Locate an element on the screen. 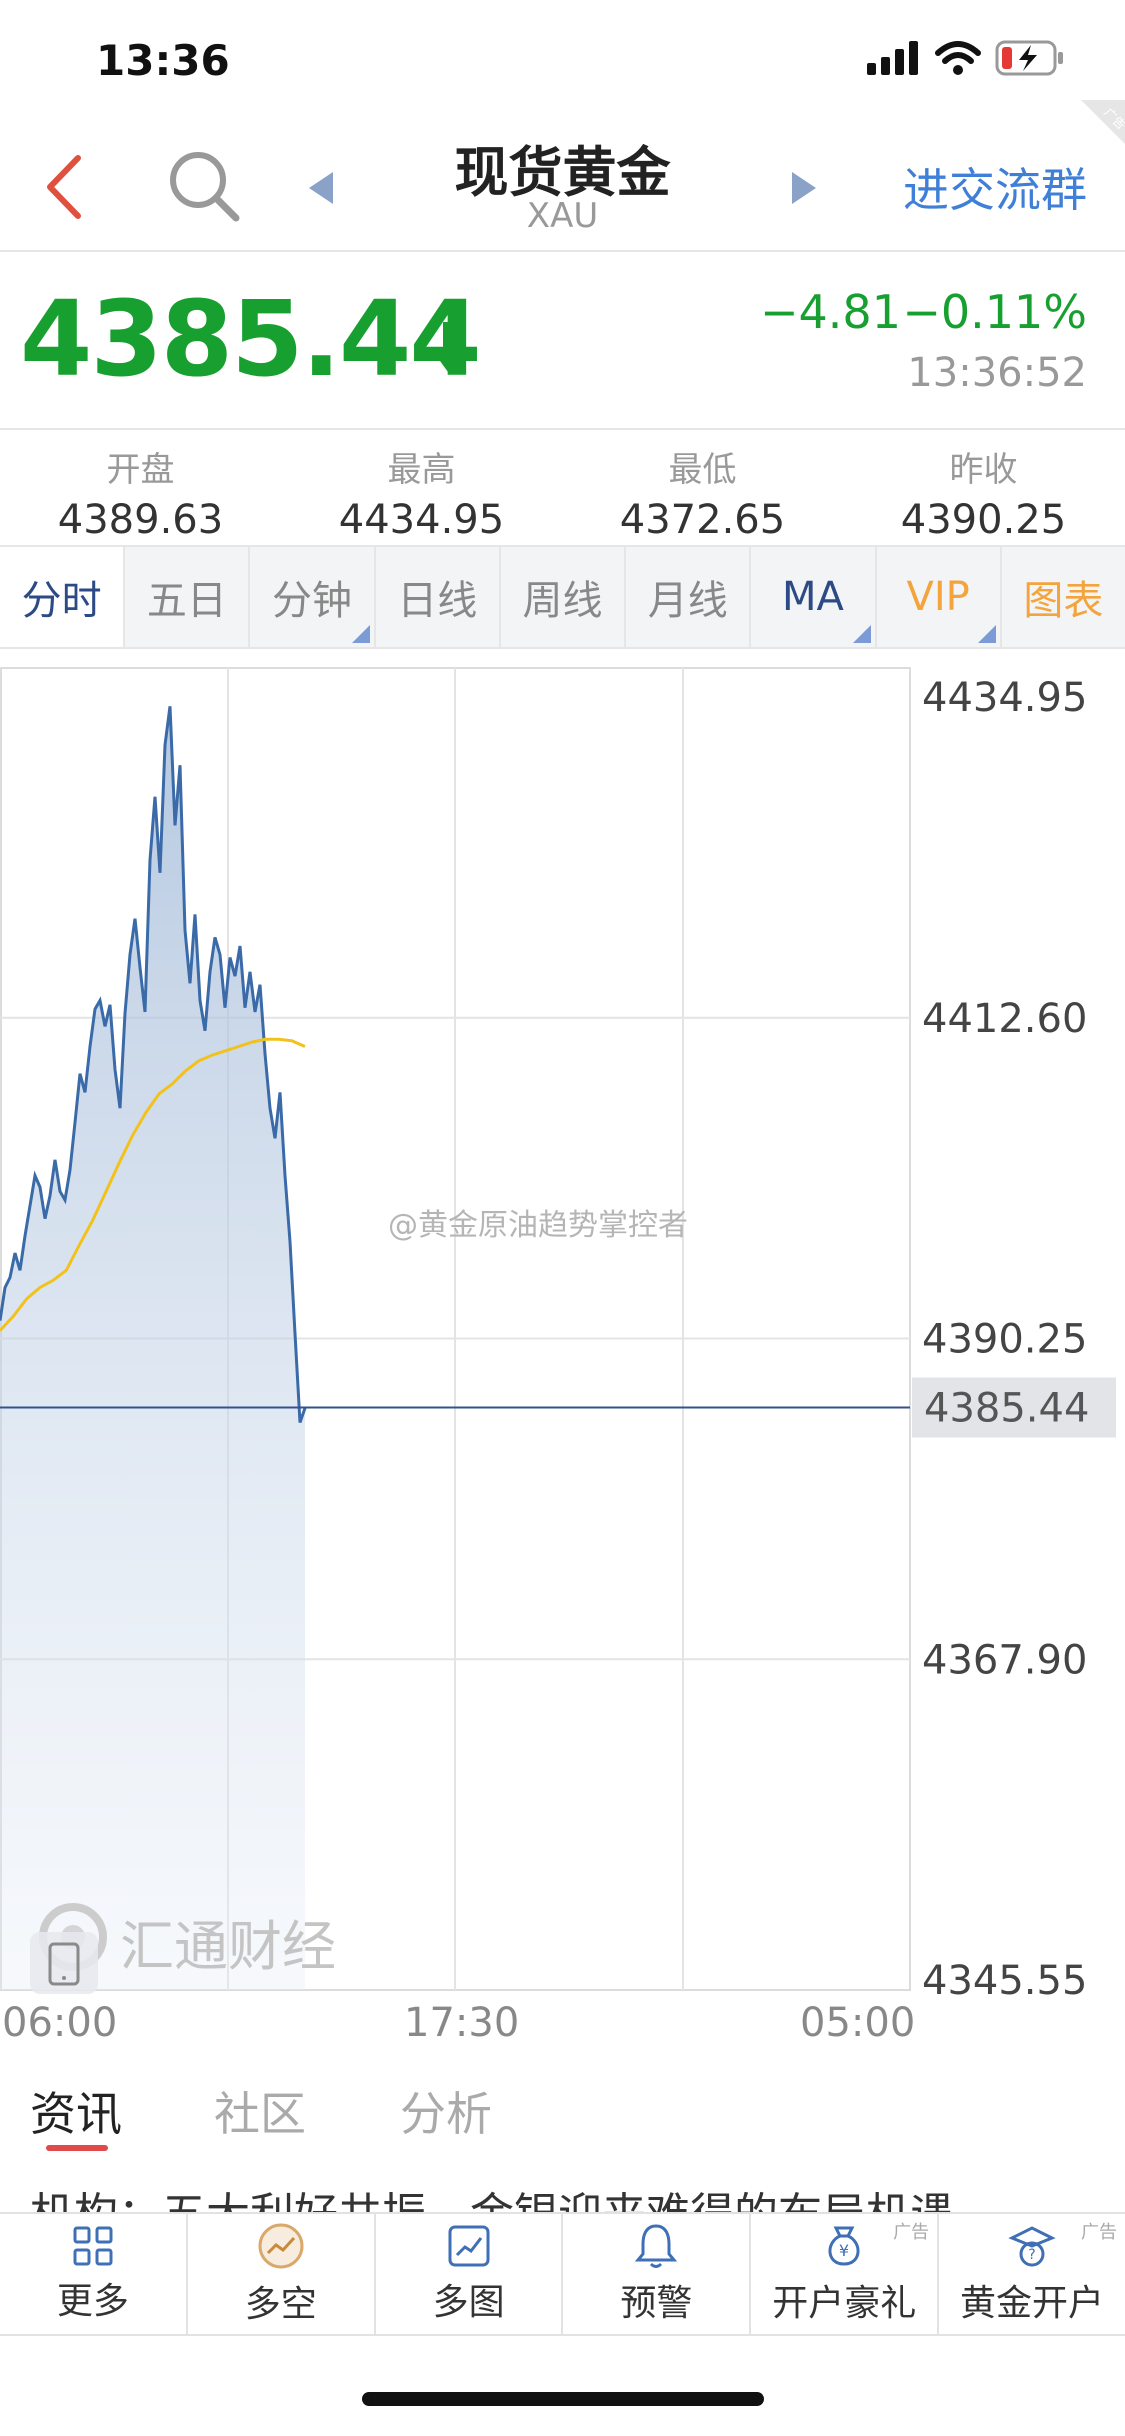 The height and width of the screenshot is (2436, 1125). stat-high: 最高 4434.95 is located at coordinates (421, 492).